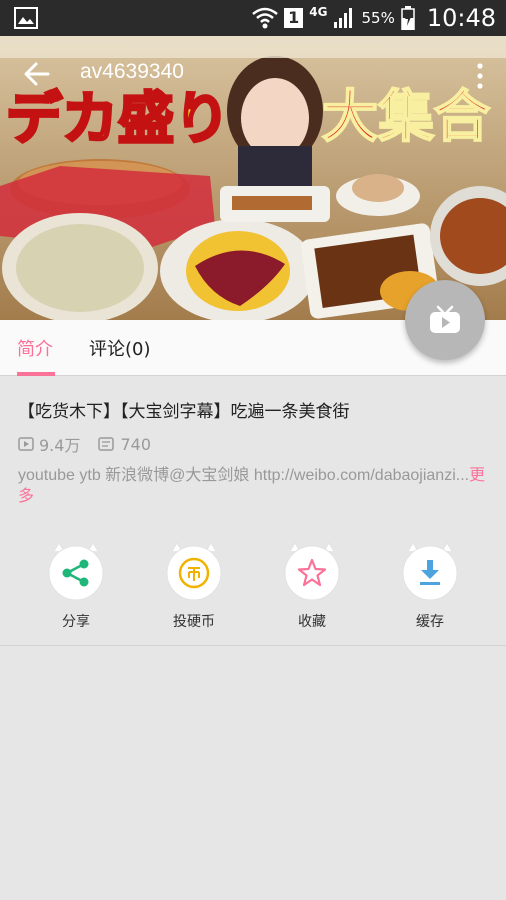 The height and width of the screenshot is (900, 506). I want to click on video-id-title: av4639340, so click(132, 71).